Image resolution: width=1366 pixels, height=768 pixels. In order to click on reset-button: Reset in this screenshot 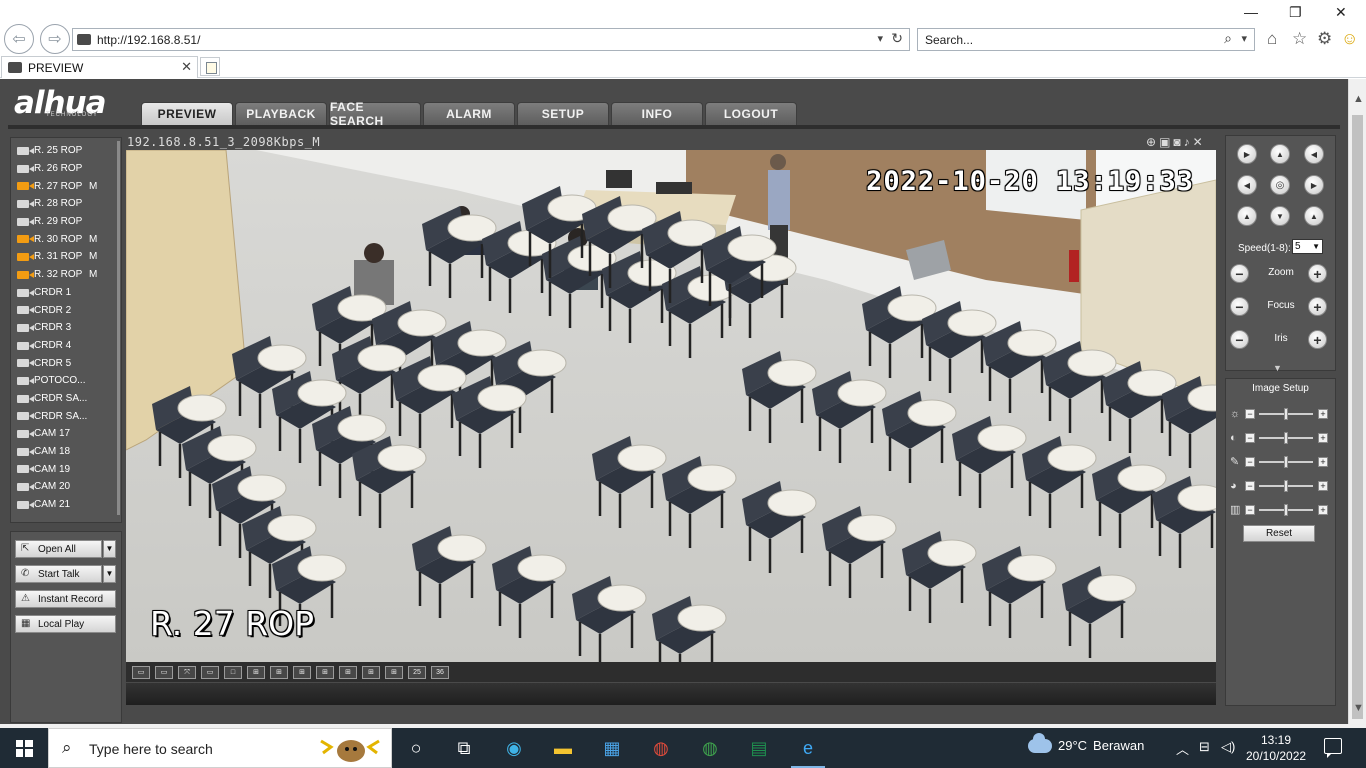, I will do `click(1279, 533)`.